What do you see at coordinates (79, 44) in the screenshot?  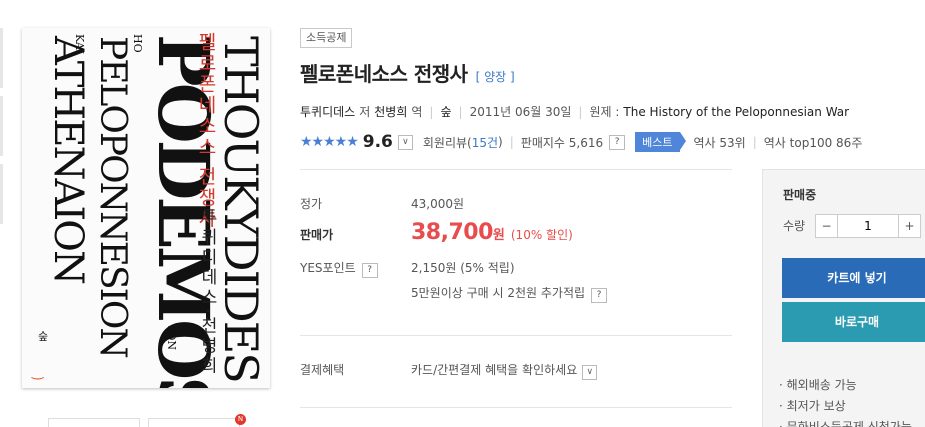 I see `cover-small-text: KAI` at bounding box center [79, 44].